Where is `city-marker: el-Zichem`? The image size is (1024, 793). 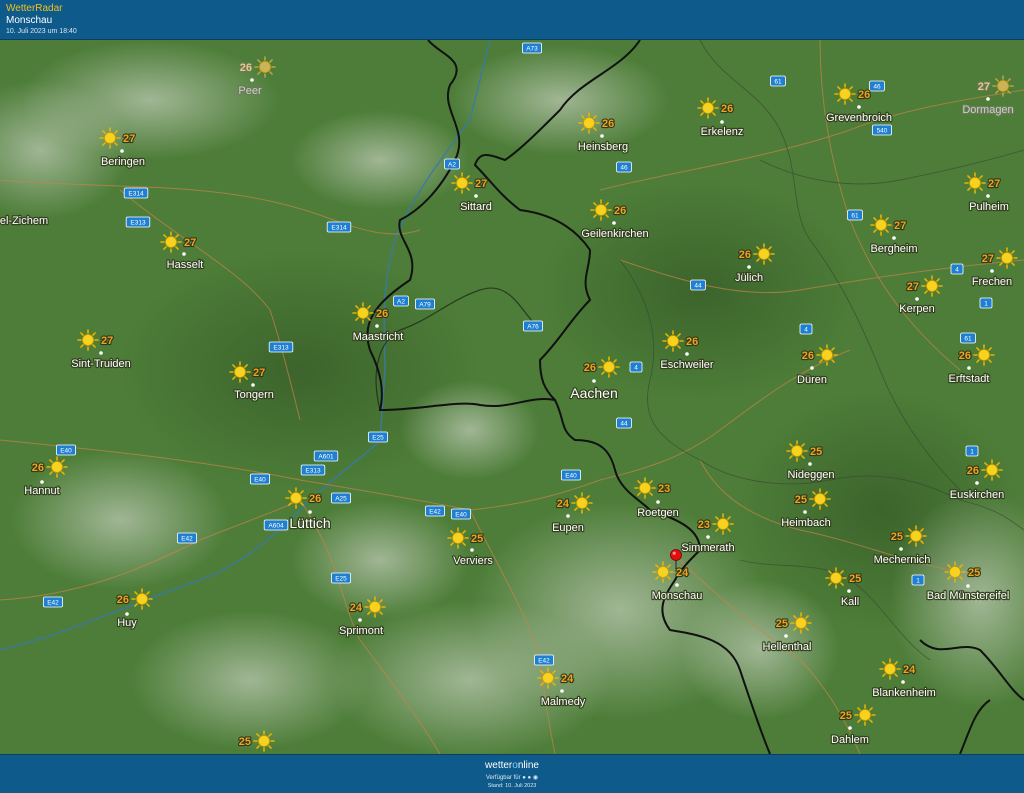 city-marker: el-Zichem is located at coordinates (24, 221).